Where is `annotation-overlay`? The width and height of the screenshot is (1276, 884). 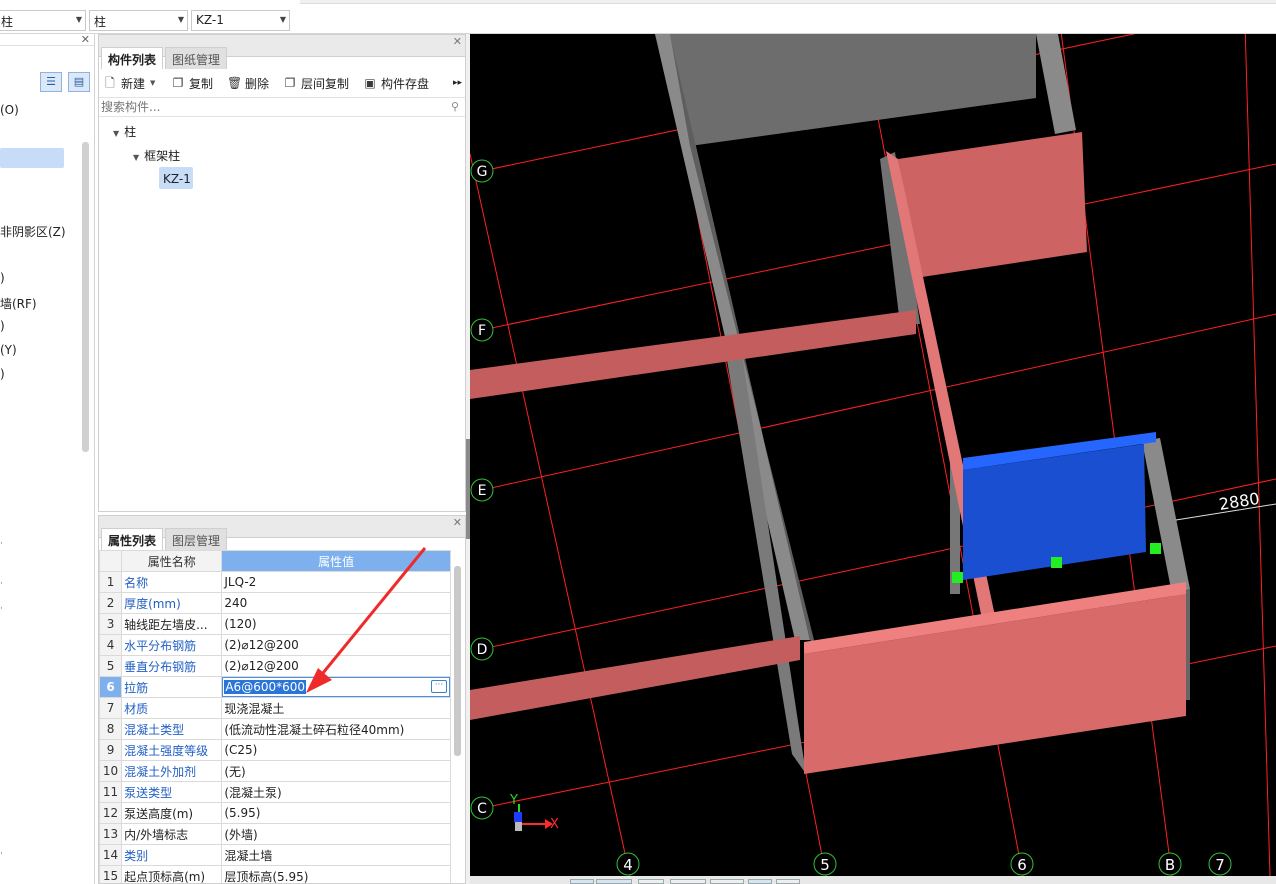
annotation-overlay is located at coordinates (366, 620).